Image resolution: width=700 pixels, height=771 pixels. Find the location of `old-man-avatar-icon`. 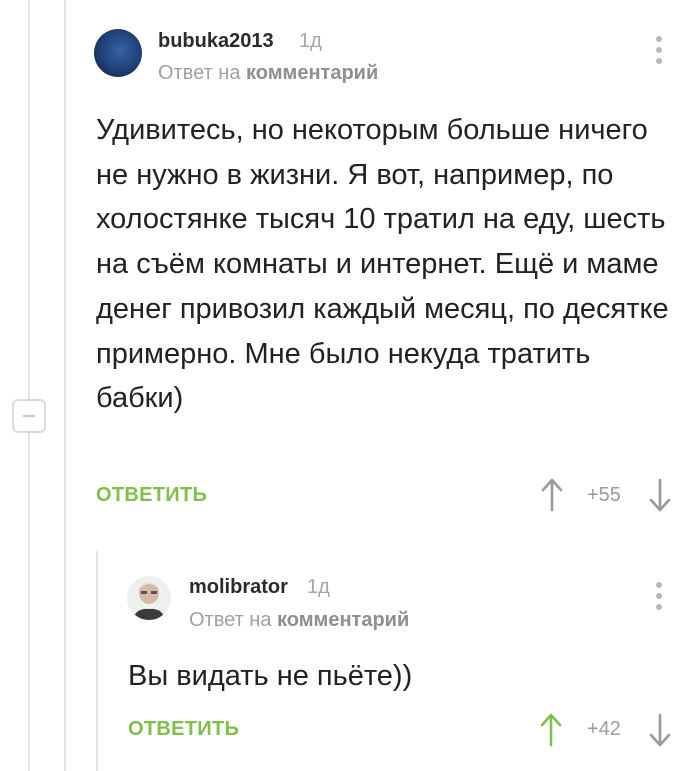

old-man-avatar-icon is located at coordinates (149, 598).